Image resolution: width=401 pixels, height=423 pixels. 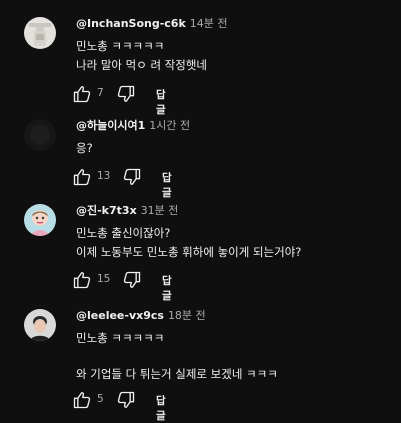 I want to click on comment-text-line: 나라 말아 먹ㅇ 려 작정햇네, so click(x=142, y=65).